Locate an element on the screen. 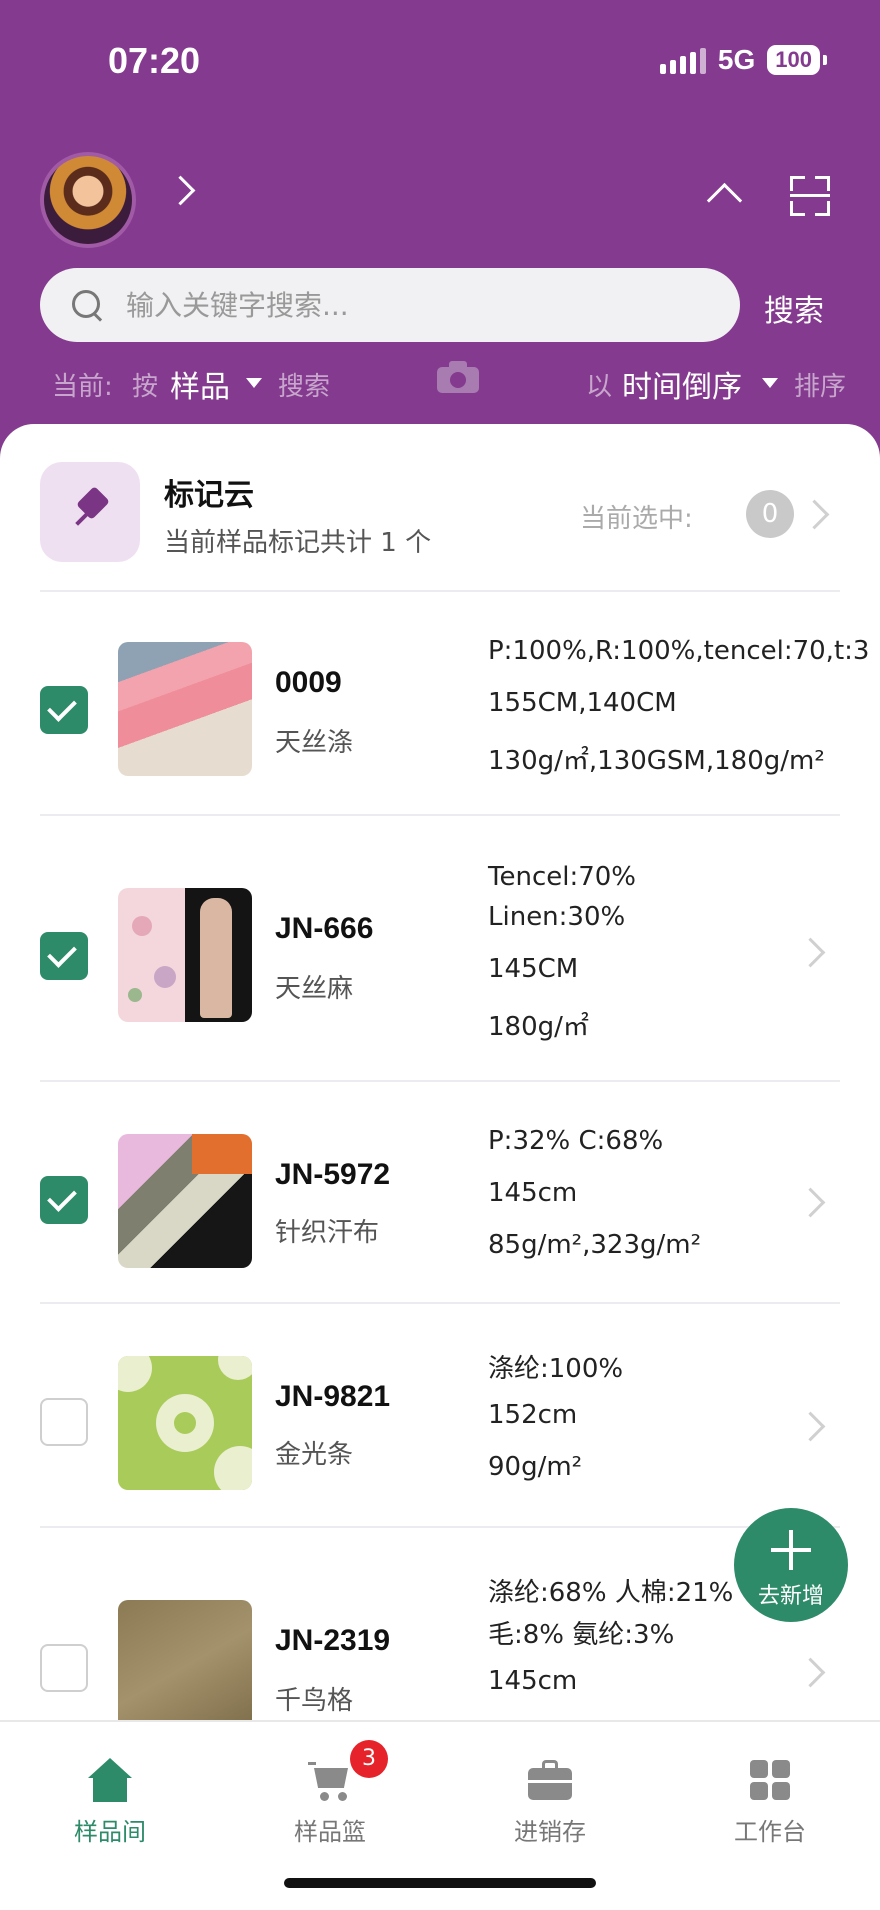  home-icon is located at coordinates (110, 1780).